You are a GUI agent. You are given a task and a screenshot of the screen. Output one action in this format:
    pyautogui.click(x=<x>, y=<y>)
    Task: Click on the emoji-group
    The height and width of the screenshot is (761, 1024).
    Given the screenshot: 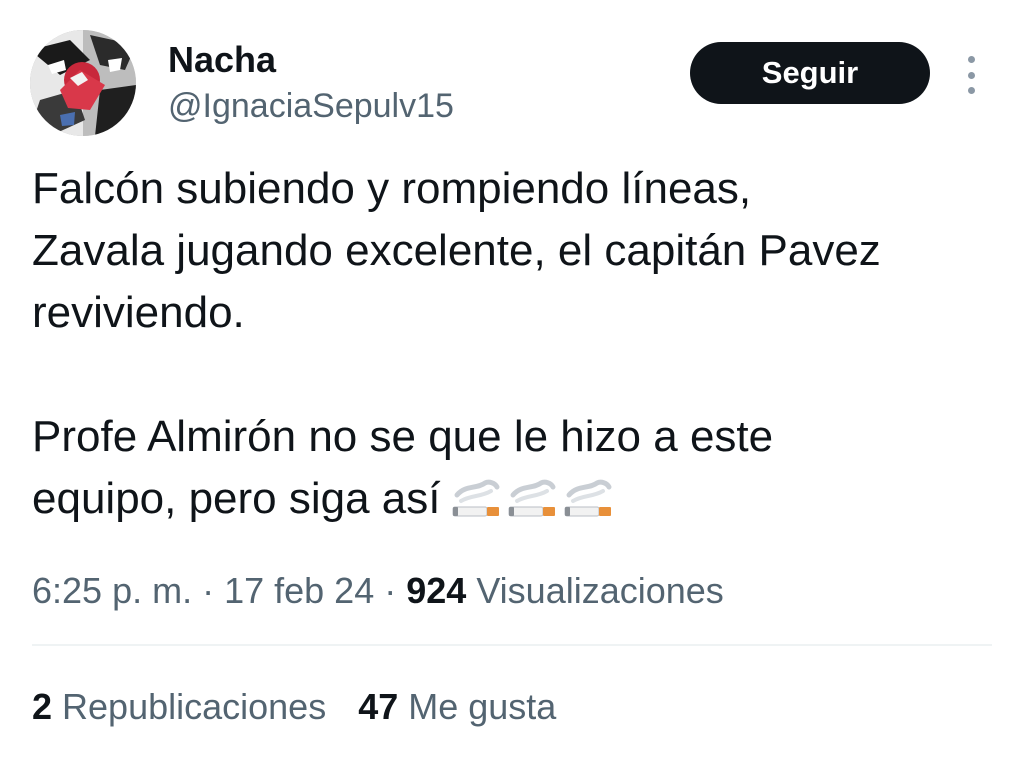 What is the action you would take?
    pyautogui.click(x=533, y=497)
    